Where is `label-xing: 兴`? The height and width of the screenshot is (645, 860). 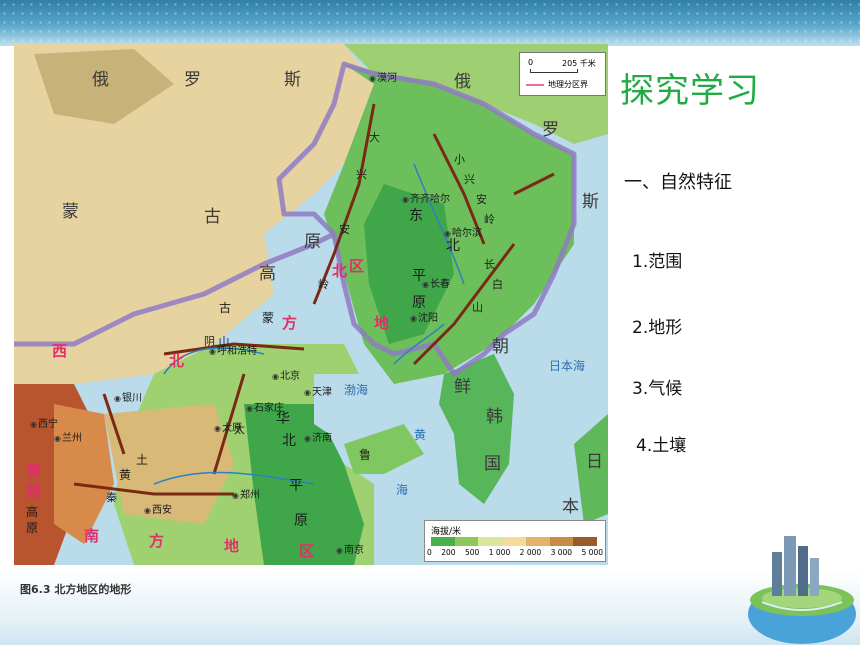 label-xing: 兴 is located at coordinates (361, 174).